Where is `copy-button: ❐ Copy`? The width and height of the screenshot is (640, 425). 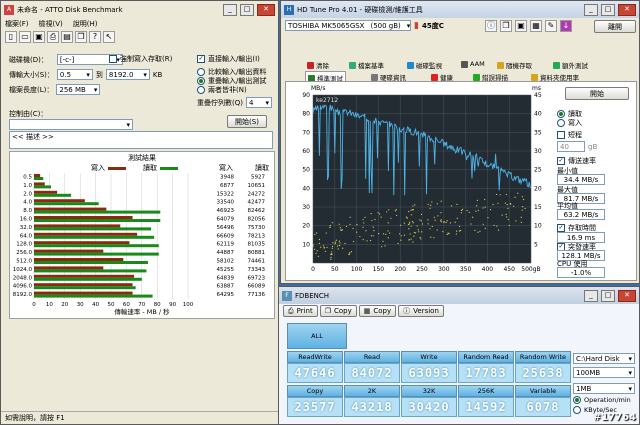 copy-button: ❐ Copy is located at coordinates (338, 311).